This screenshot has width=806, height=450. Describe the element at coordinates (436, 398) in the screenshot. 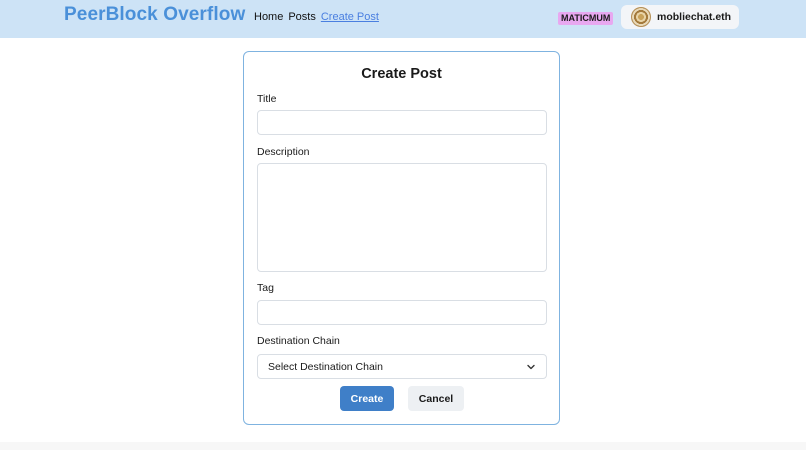

I see `cancel-button: Cancel` at that location.